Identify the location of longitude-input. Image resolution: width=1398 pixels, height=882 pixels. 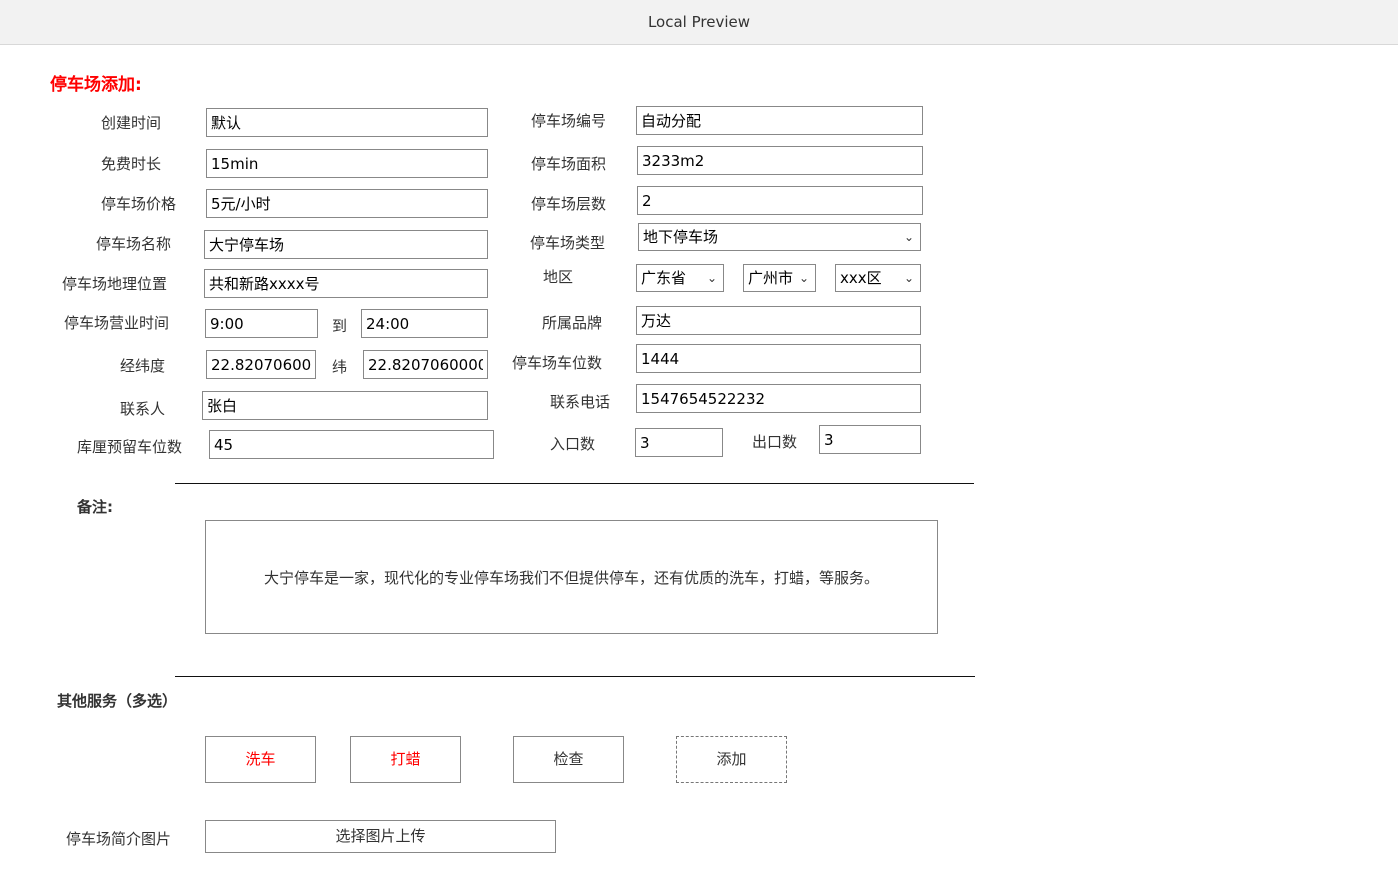
(261, 364).